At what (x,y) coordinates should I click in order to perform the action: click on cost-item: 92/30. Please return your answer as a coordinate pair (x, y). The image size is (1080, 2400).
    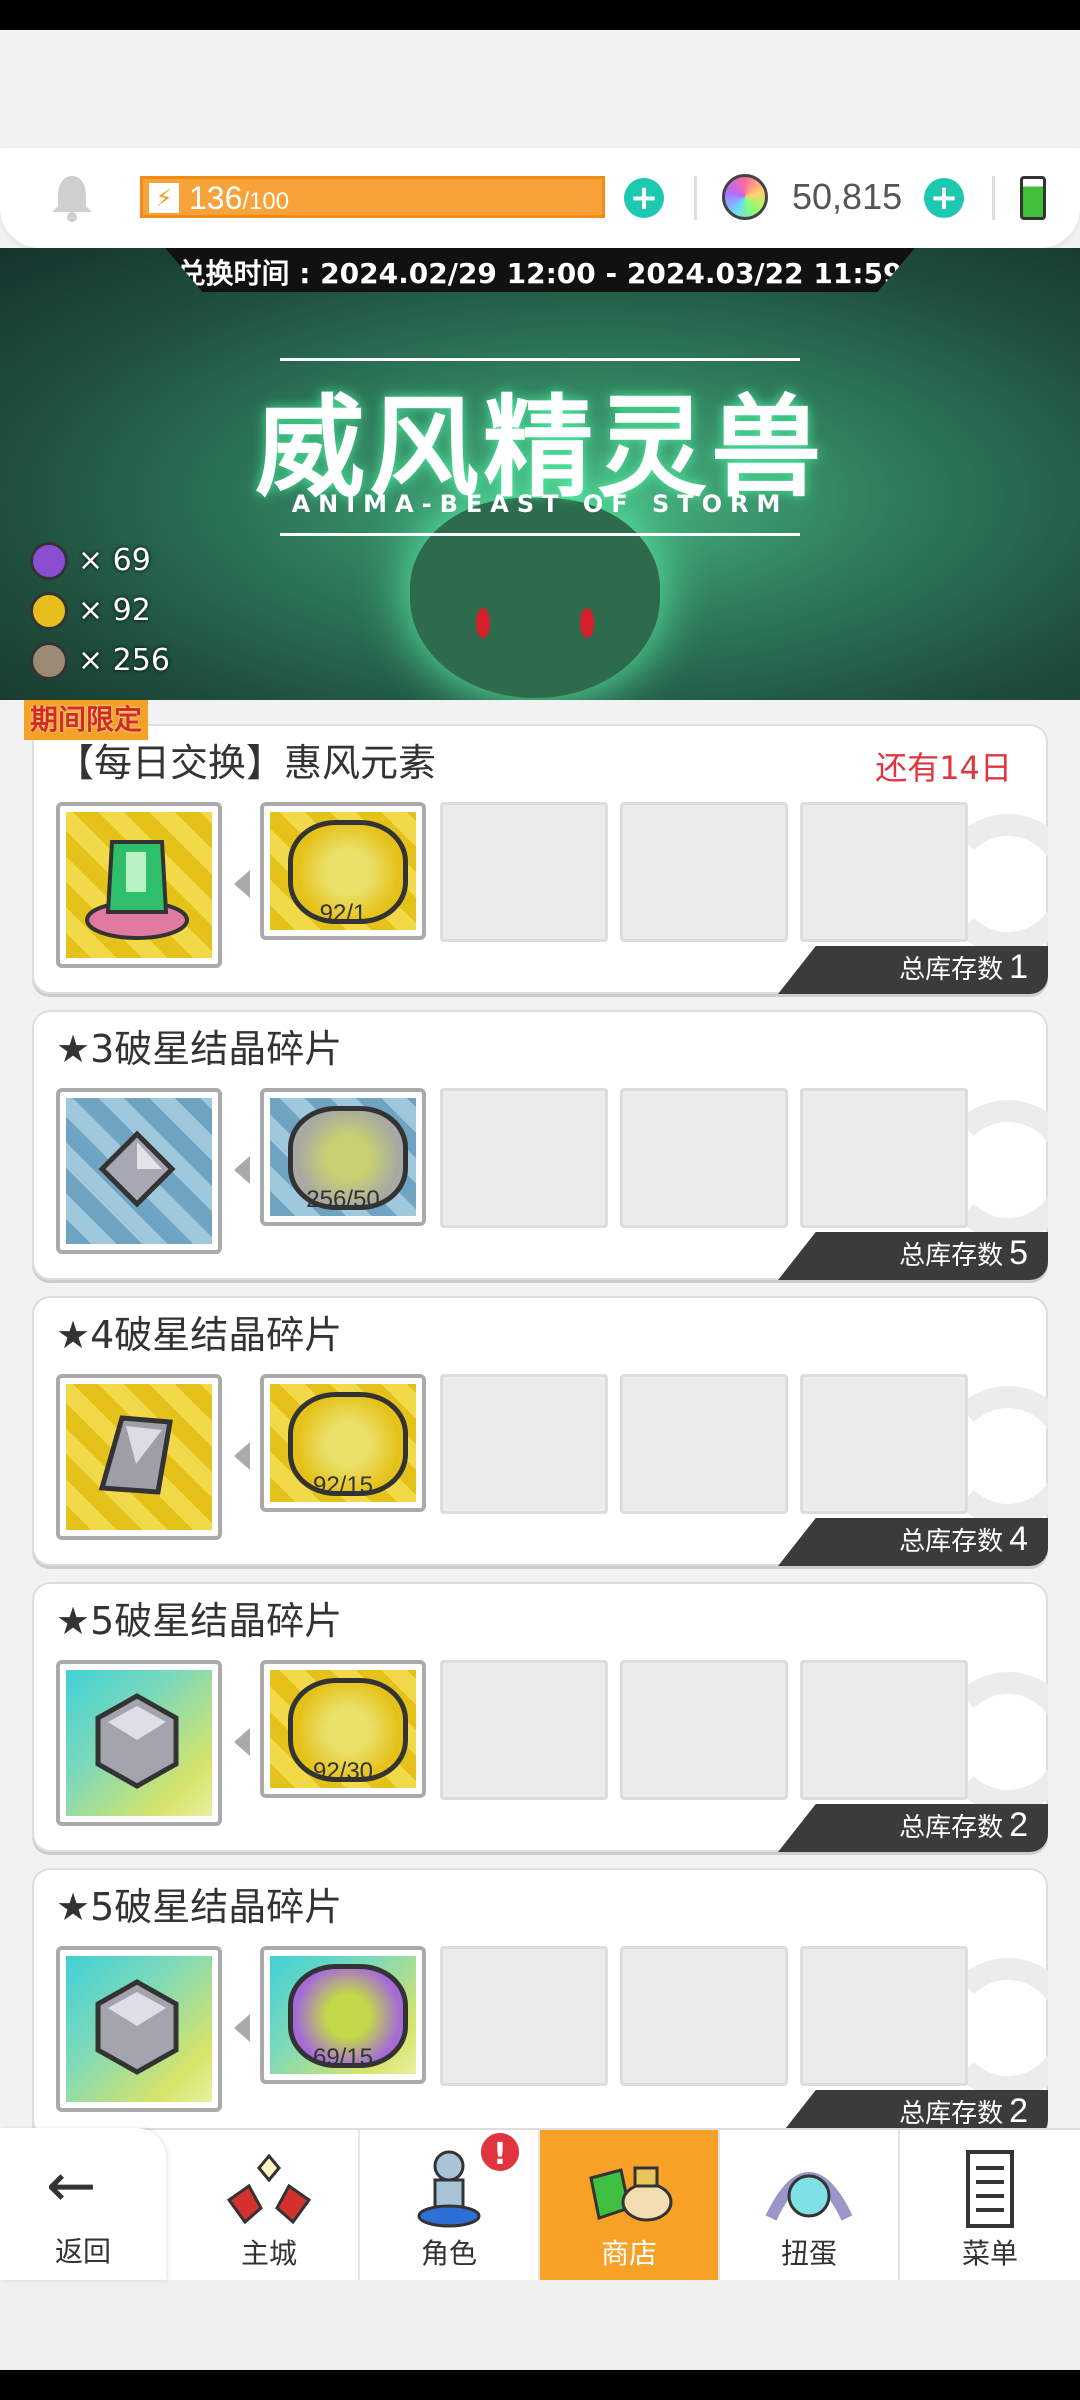
    Looking at the image, I should click on (343, 1729).